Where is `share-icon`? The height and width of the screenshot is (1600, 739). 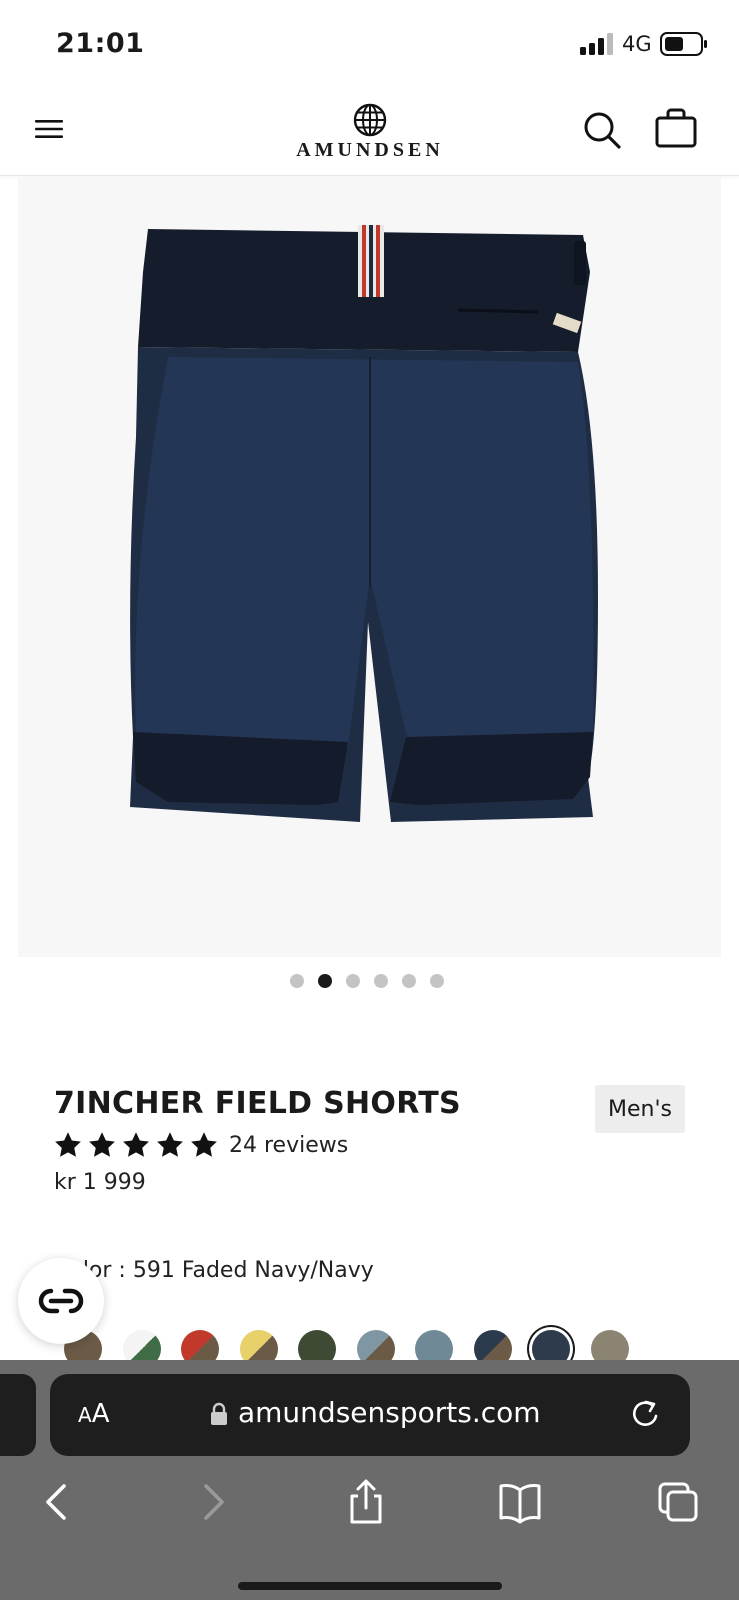
share-icon is located at coordinates (366, 1502).